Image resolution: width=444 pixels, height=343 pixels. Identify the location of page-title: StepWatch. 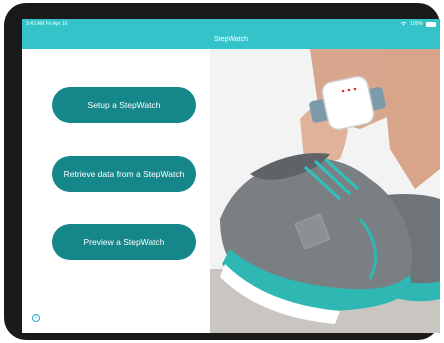
(231, 39).